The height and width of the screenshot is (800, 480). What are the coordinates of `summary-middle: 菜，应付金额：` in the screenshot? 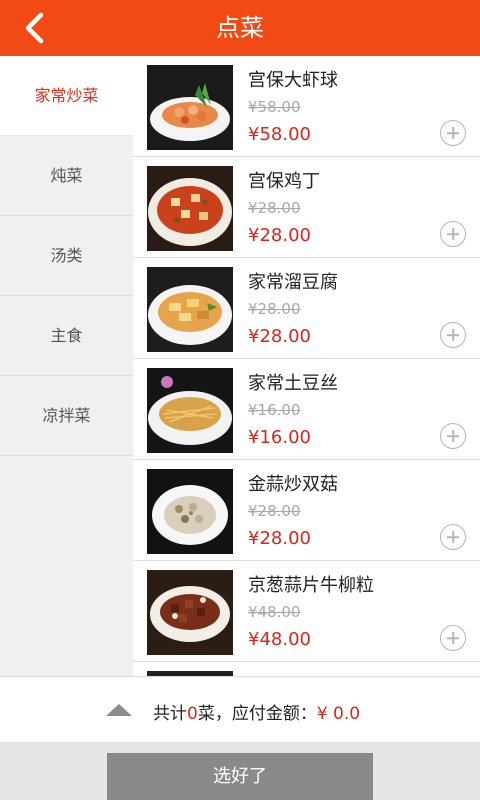 It's located at (257, 714).